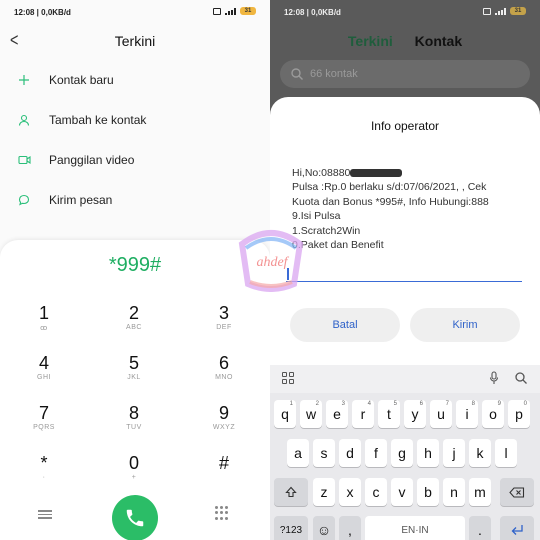  Describe the element at coordinates (480, 453) in the screenshot. I see `key-k: k` at that location.